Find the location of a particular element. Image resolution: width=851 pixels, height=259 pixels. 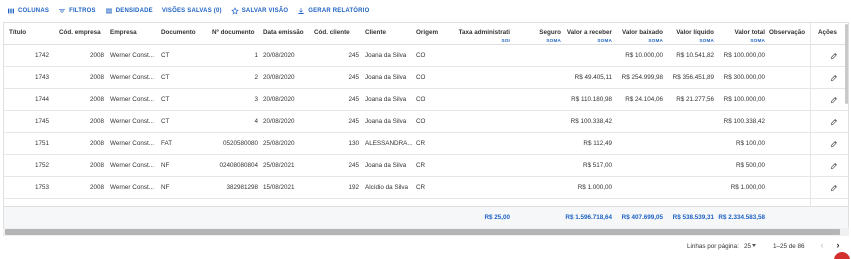

cell-valor-receber: R$ 100.338,42 is located at coordinates (591, 121).